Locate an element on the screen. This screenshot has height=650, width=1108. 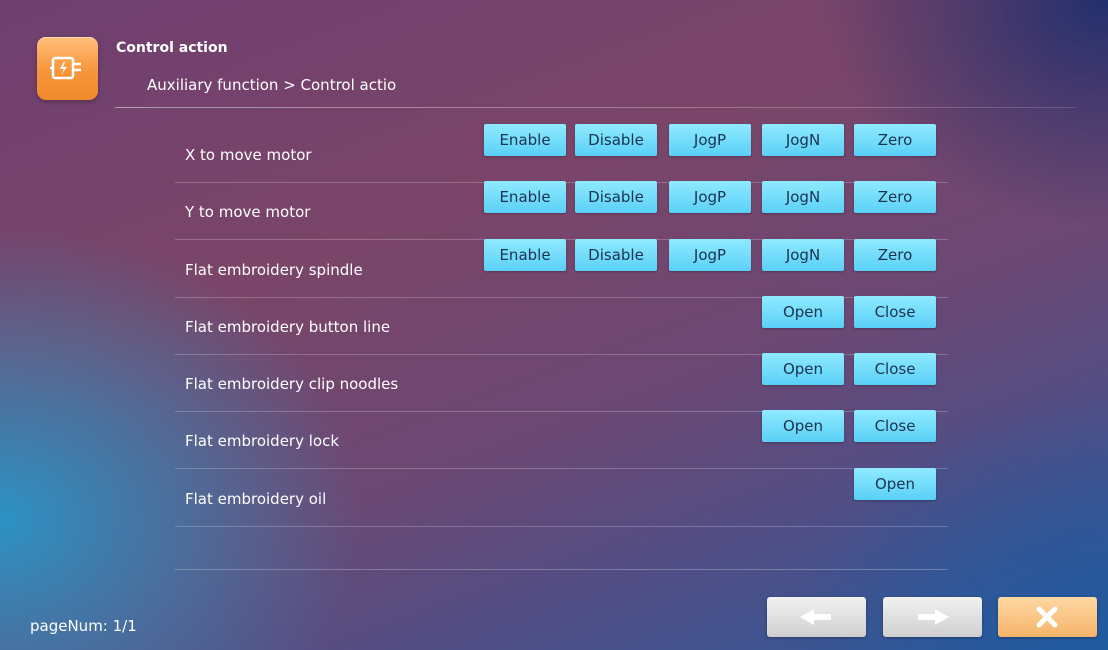
next-page-button is located at coordinates (932, 617).